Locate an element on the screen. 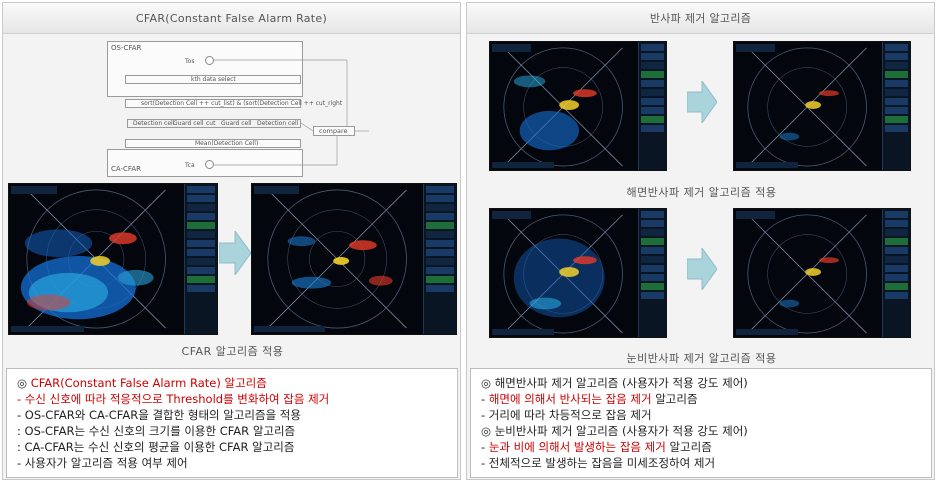 This screenshot has width=937, height=482. clutter-line-1: ◎ 해면반사파 제거 알고리즘 (사용자가 적용 강도 제어) is located at coordinates (614, 383).